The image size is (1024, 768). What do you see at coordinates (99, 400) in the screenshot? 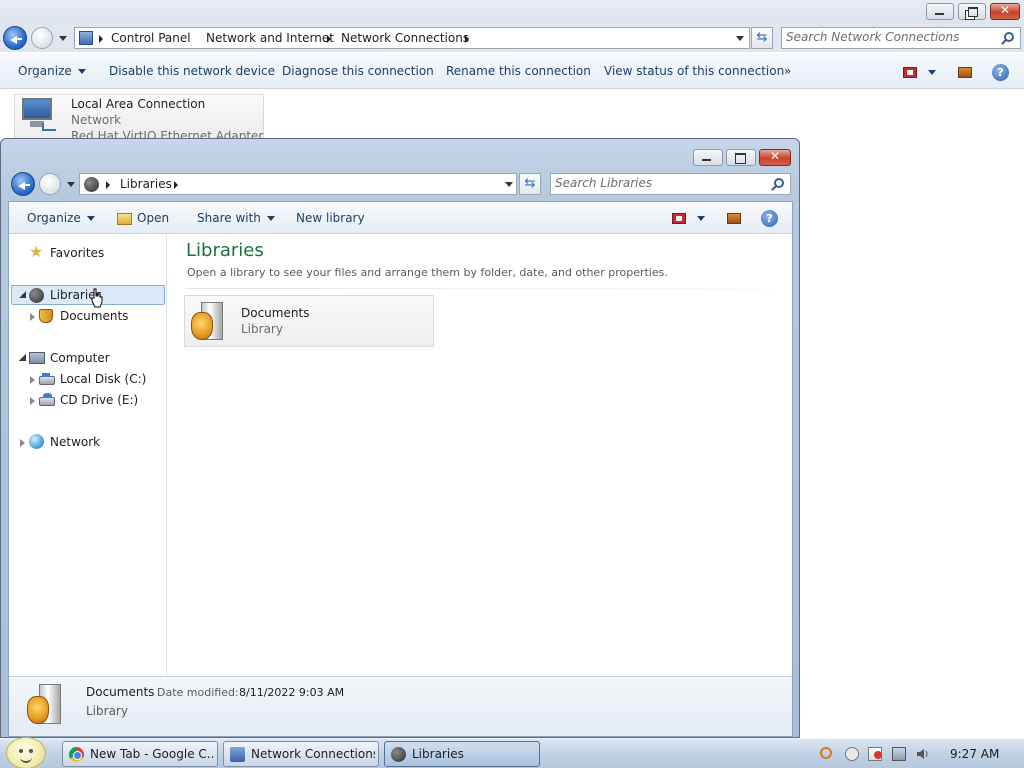
I see `nav-cd-drive: CD Drive (E:)` at bounding box center [99, 400].